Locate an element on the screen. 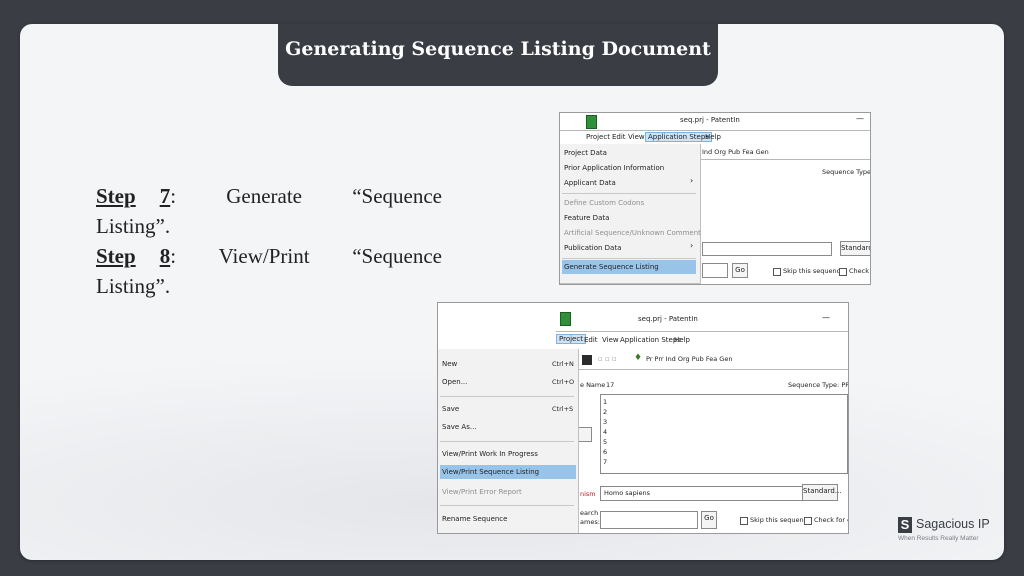  menu-item-prior-application: Prior Application Information is located at coordinates (613, 168).